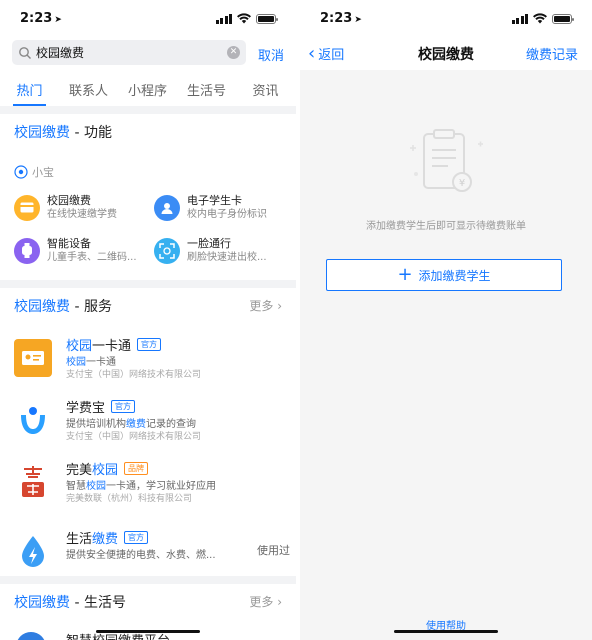  I want to click on search-bar: ✕, so click(129, 52).